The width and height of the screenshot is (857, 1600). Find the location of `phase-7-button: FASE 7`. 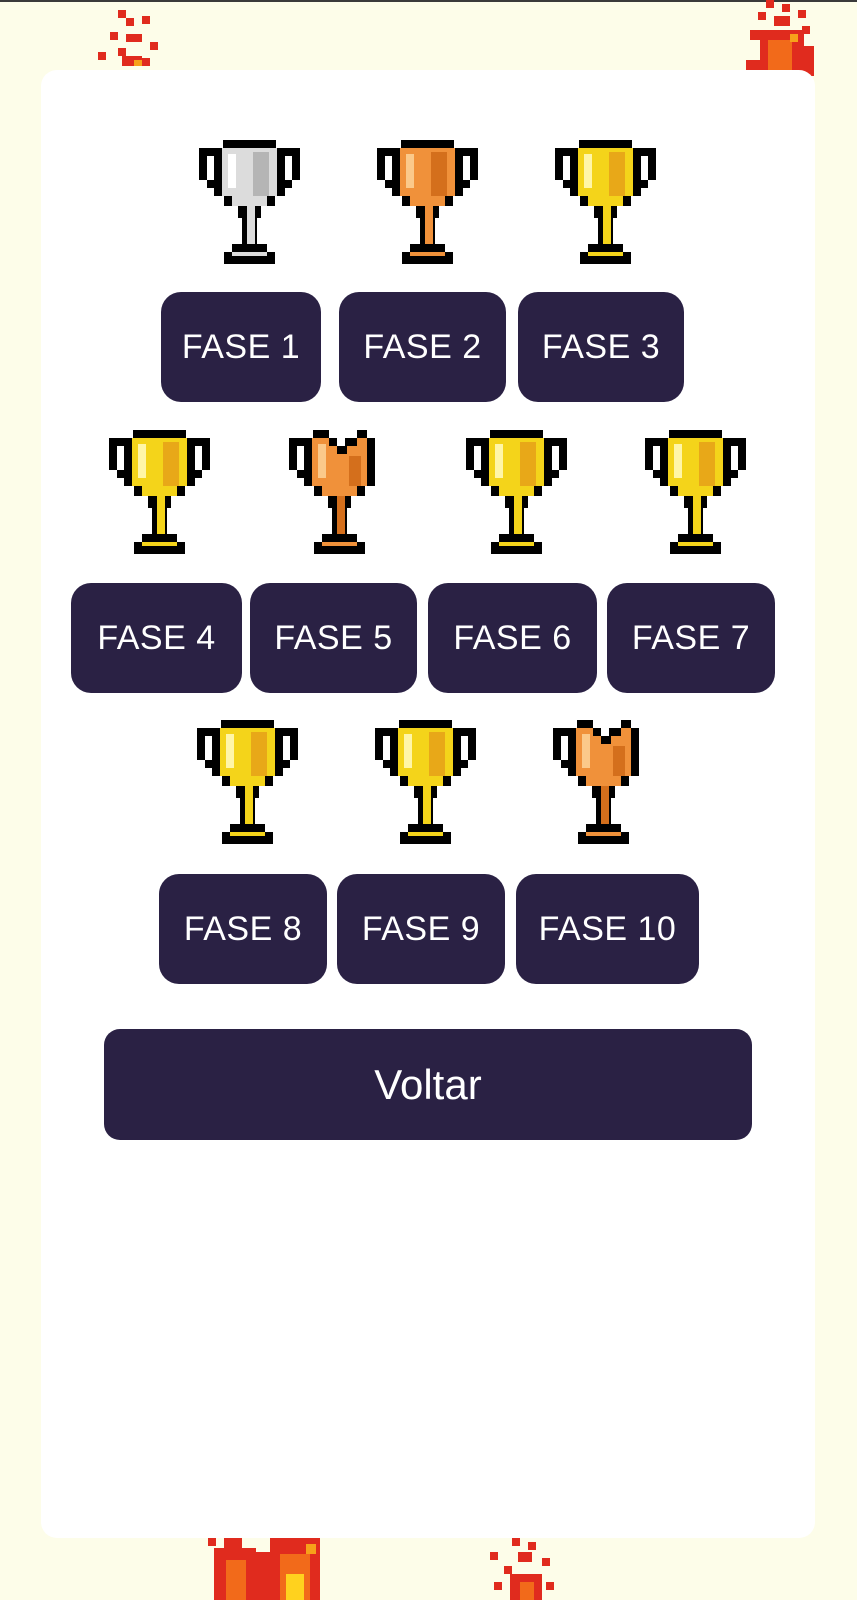

phase-7-button: FASE 7 is located at coordinates (691, 638).